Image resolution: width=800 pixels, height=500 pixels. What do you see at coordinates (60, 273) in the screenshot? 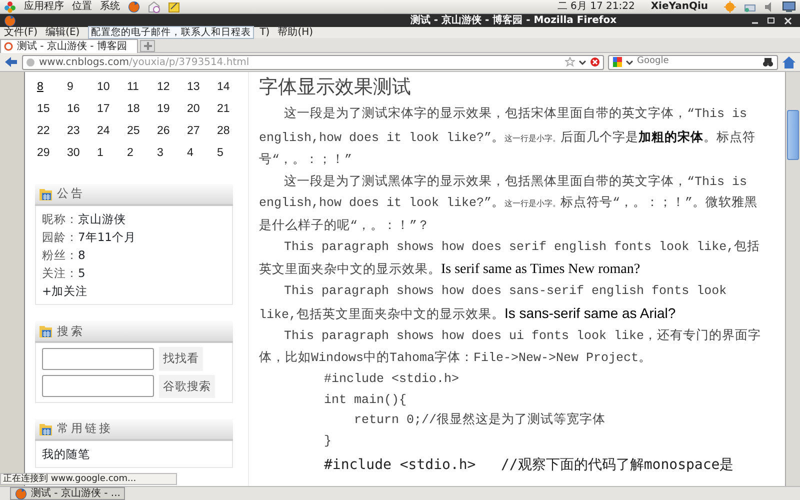
I see `field-label: 关注：` at bounding box center [60, 273].